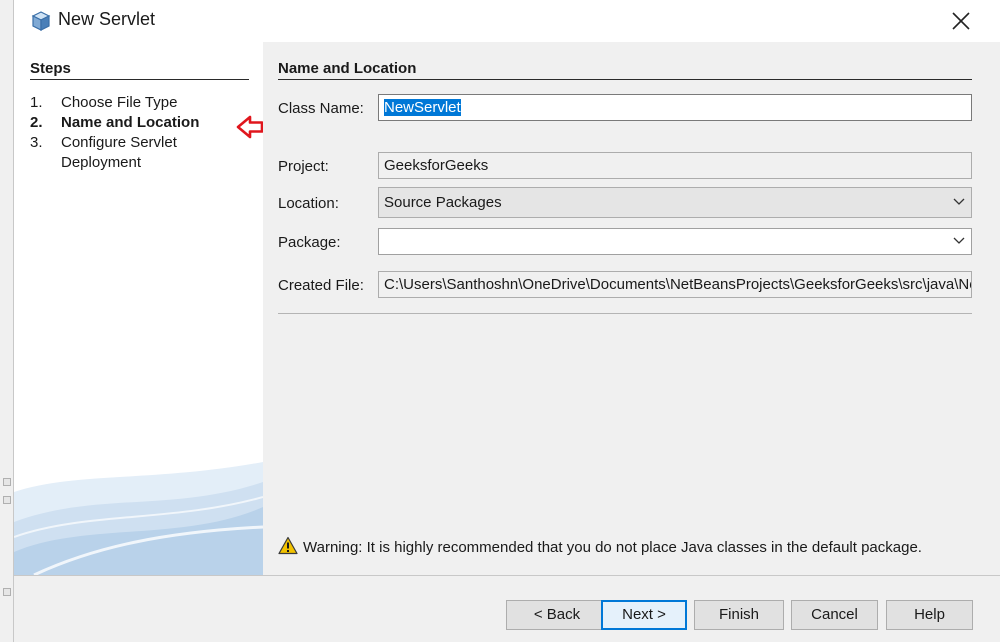 The width and height of the screenshot is (1000, 642). I want to click on step-number: 1., so click(36, 102).